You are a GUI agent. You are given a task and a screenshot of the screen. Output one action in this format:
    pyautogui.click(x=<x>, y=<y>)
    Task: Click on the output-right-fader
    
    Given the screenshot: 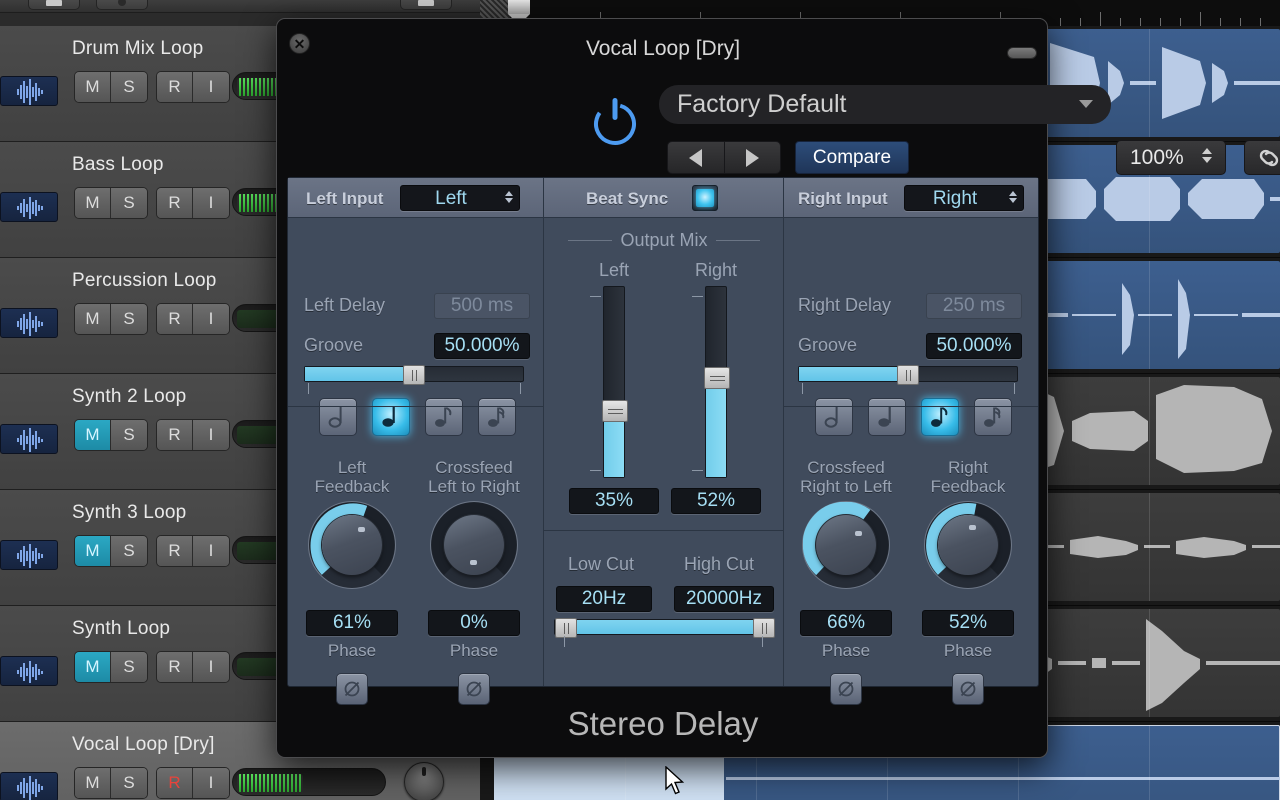 What is the action you would take?
    pyautogui.click(x=717, y=382)
    